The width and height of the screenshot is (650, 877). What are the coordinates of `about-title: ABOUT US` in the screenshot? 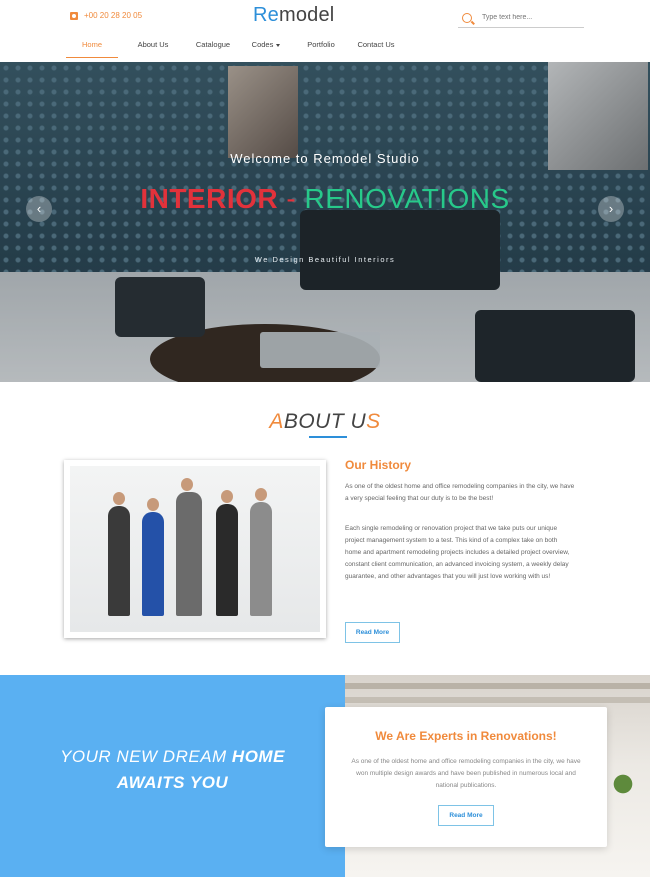 It's located at (325, 422).